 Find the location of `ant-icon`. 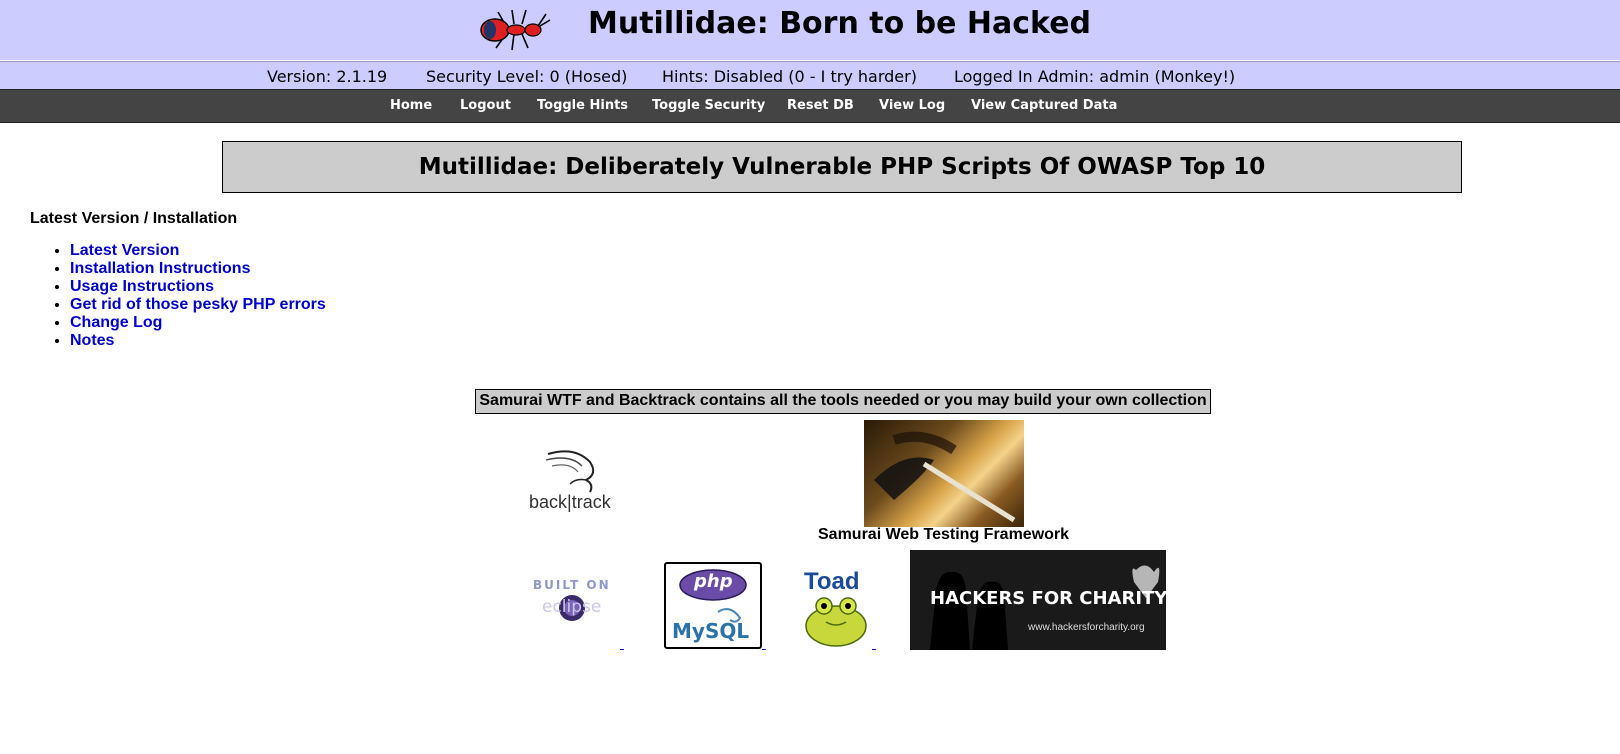

ant-icon is located at coordinates (515, 30).